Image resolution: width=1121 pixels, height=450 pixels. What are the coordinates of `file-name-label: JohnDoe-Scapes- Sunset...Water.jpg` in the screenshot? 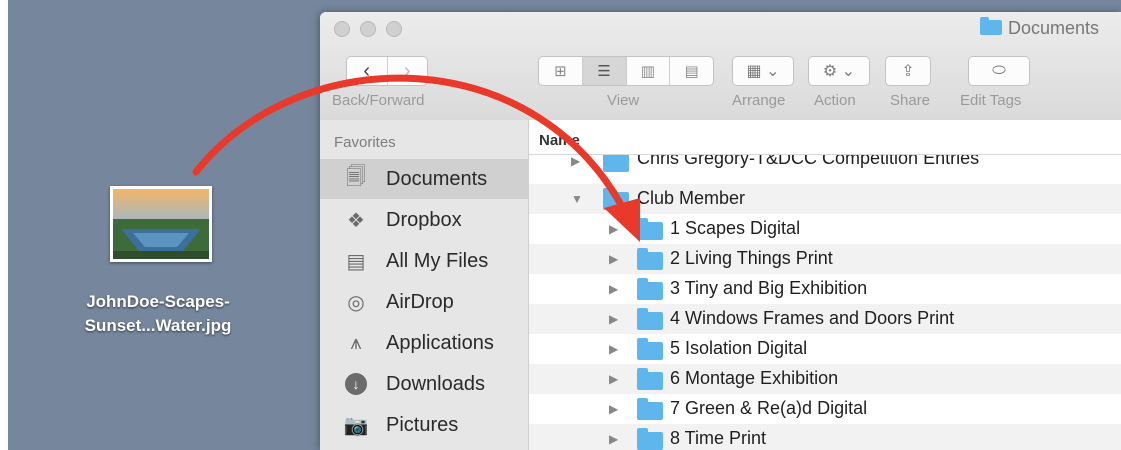 It's located at (158, 314).